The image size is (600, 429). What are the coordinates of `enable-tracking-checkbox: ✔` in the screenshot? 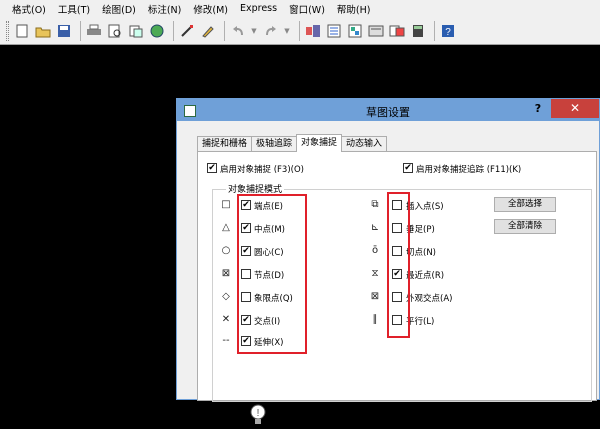 It's located at (408, 168).